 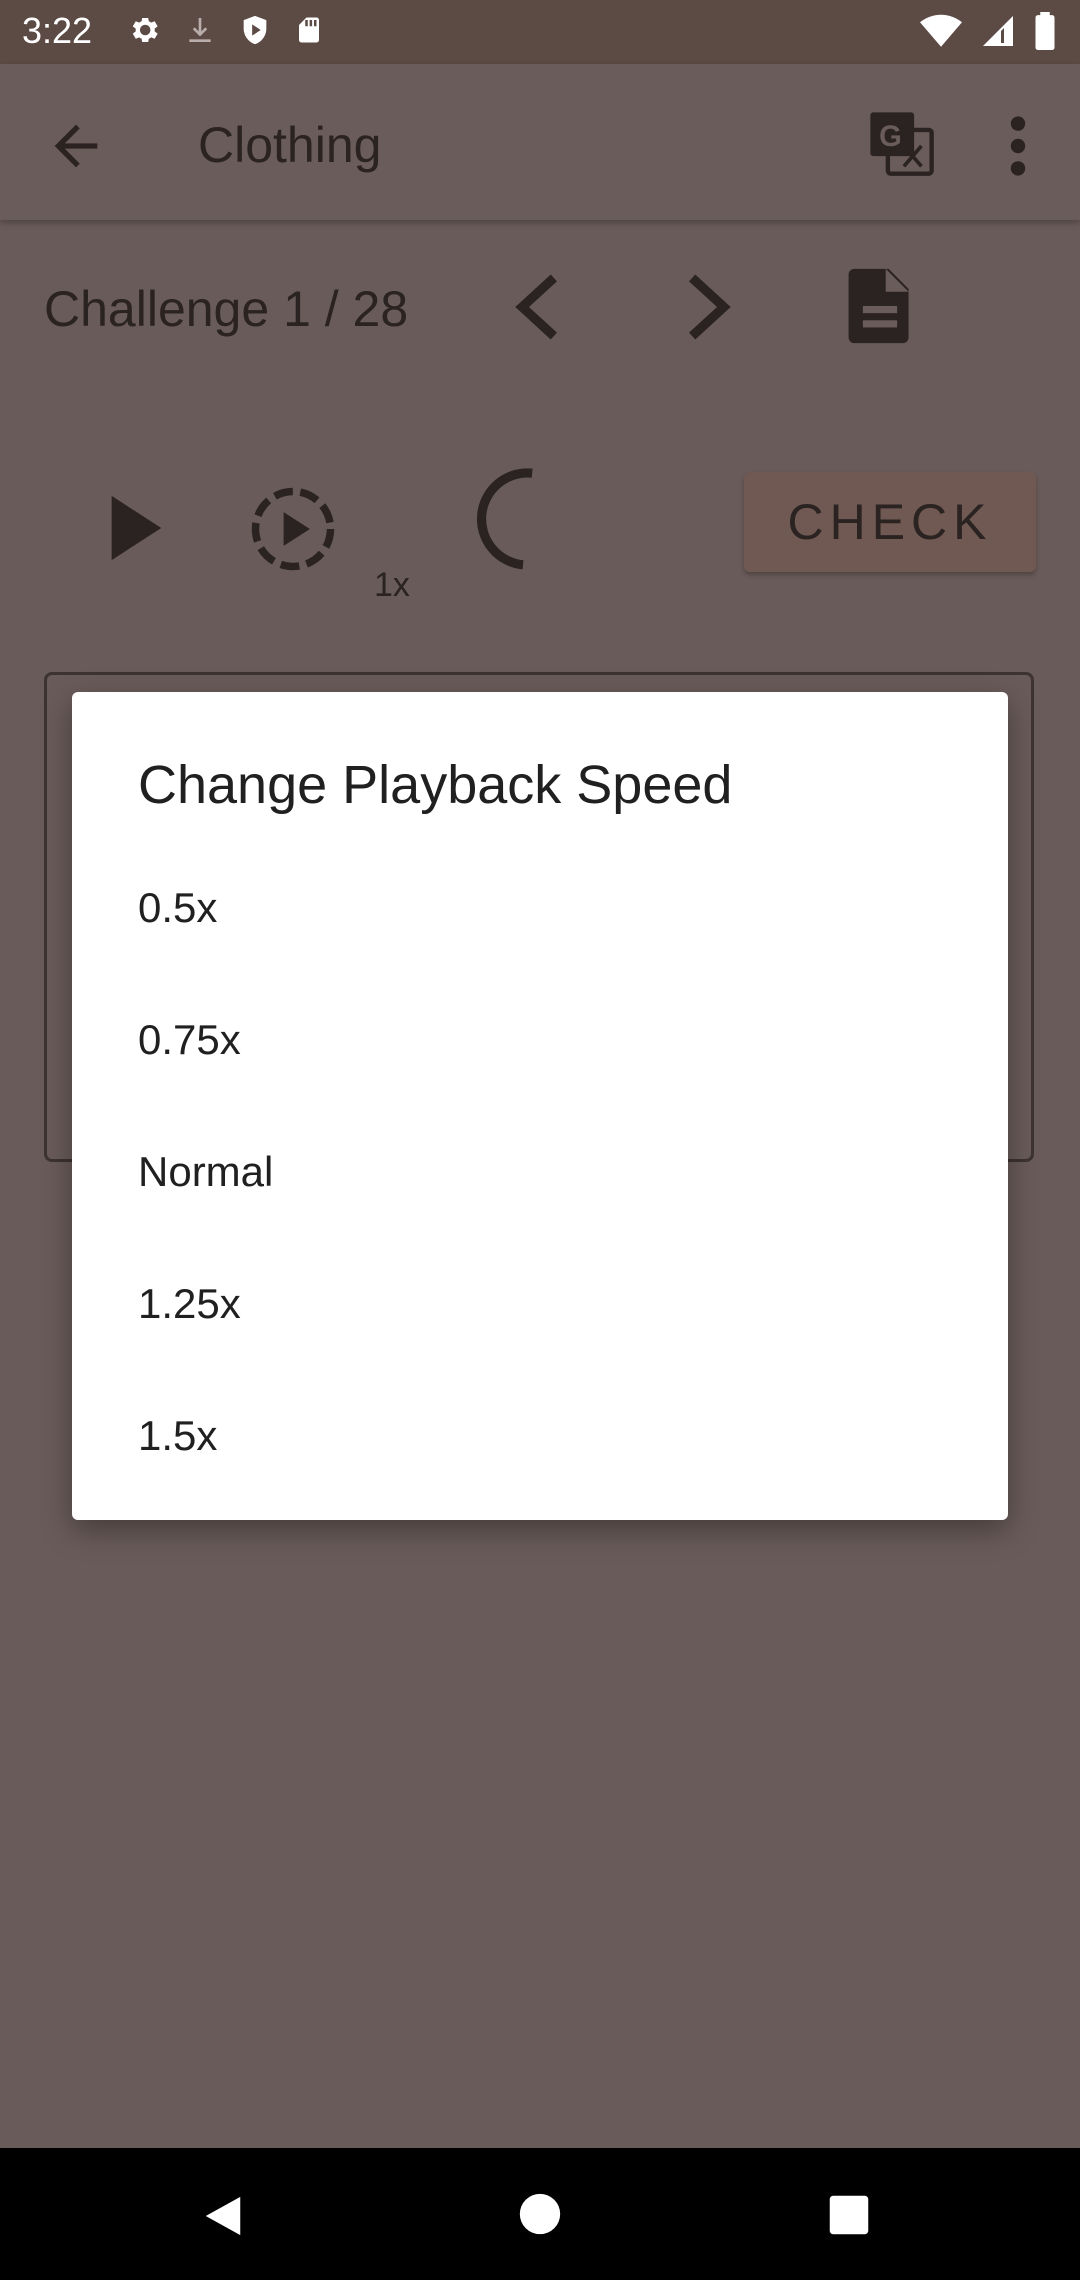 I want to click on system-nav-bar, so click(x=540, y=2214).